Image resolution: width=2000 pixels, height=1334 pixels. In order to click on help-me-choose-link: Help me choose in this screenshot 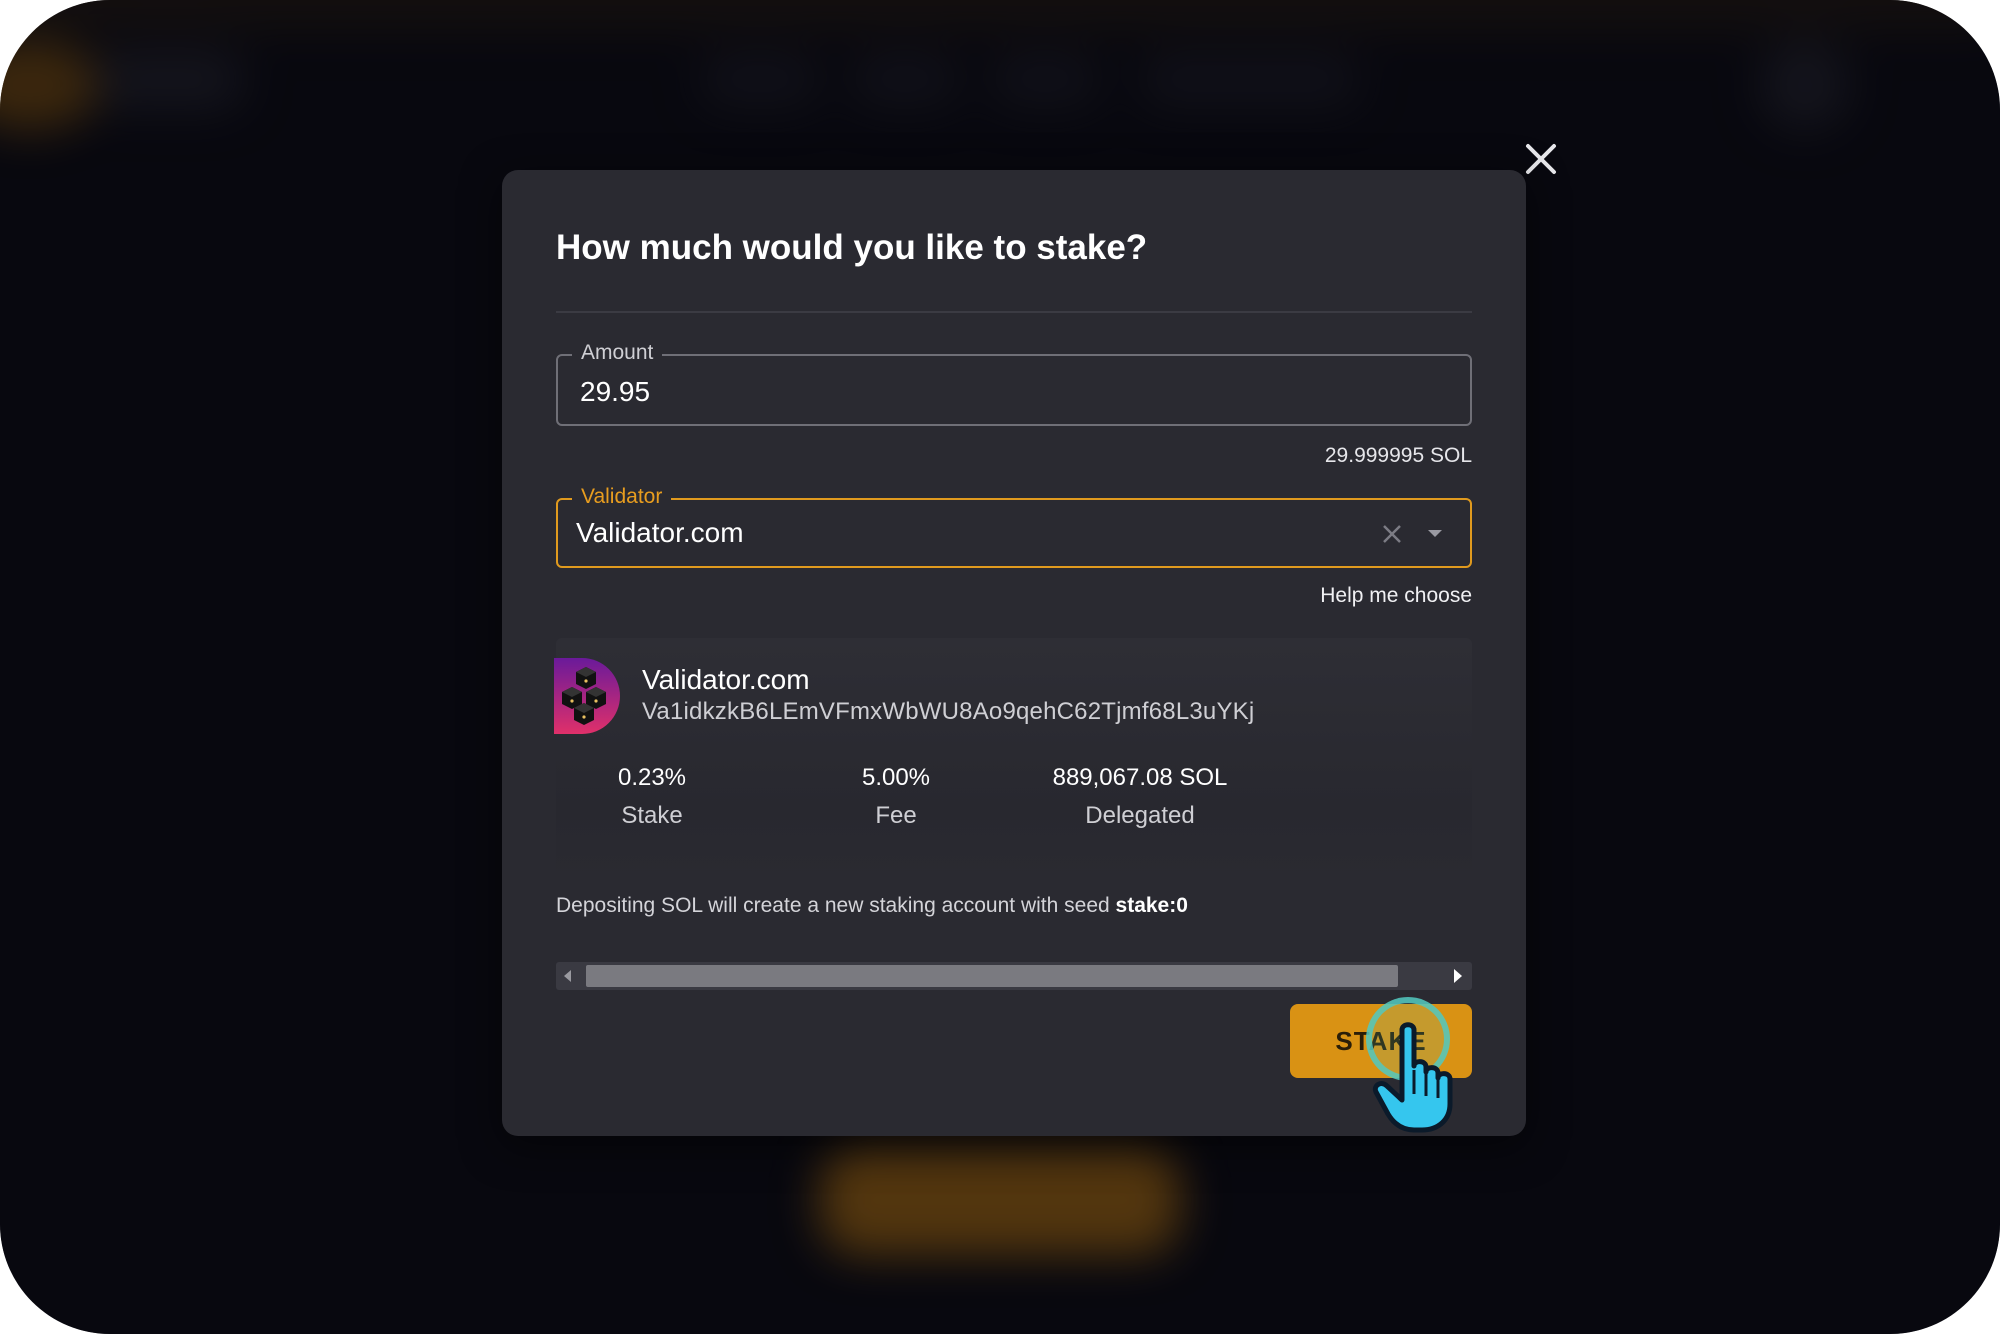, I will do `click(1396, 596)`.